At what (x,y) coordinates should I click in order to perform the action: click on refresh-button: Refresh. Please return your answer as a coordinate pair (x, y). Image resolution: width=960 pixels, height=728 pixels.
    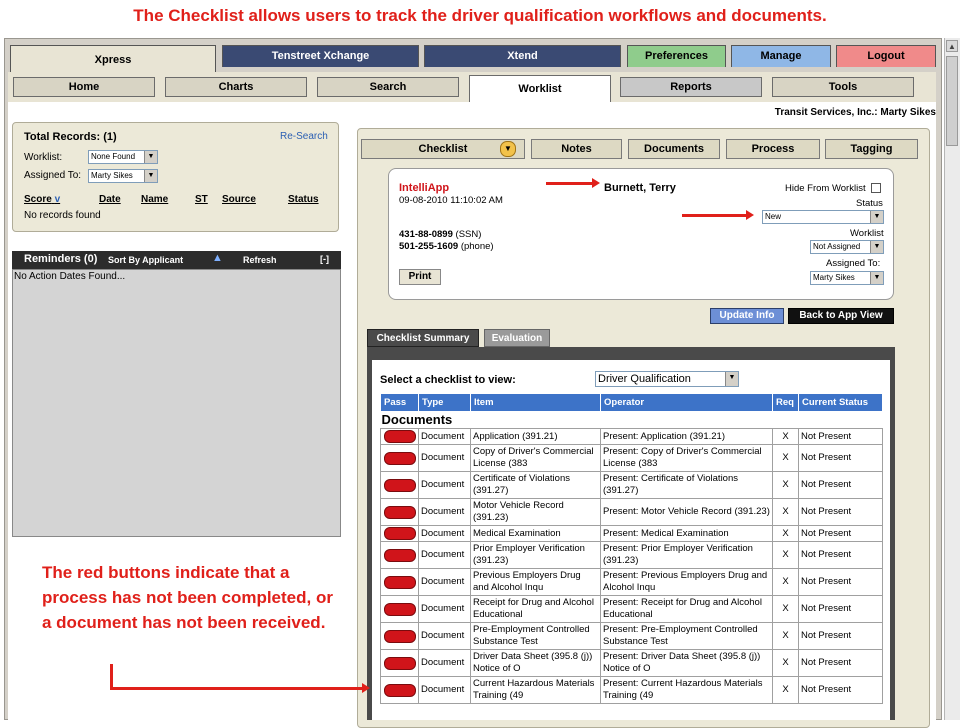
    Looking at the image, I should click on (260, 260).